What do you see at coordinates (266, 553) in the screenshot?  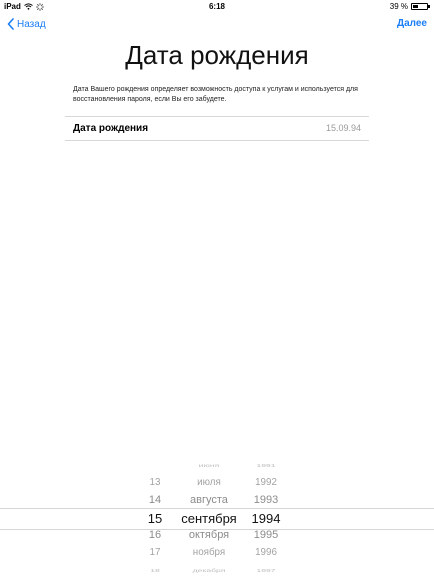 I see `picker-year-item: 1996` at bounding box center [266, 553].